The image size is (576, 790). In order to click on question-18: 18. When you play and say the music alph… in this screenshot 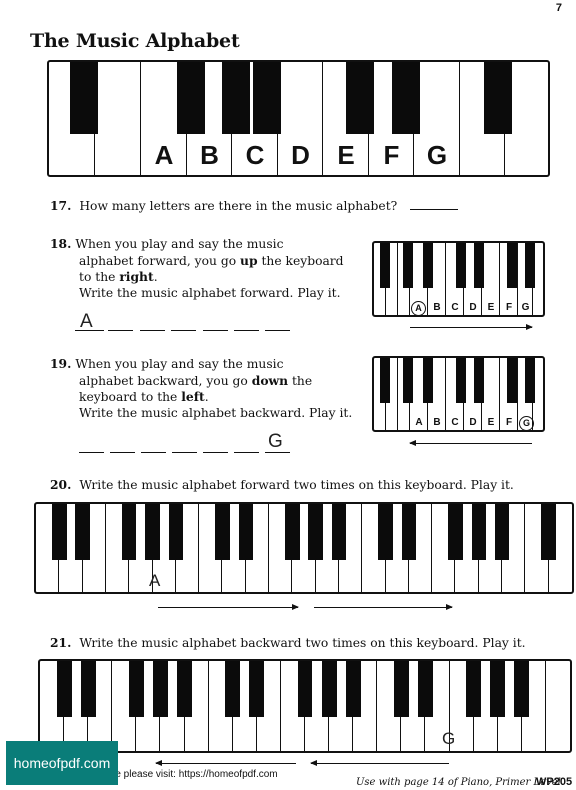, I will do `click(197, 268)`.